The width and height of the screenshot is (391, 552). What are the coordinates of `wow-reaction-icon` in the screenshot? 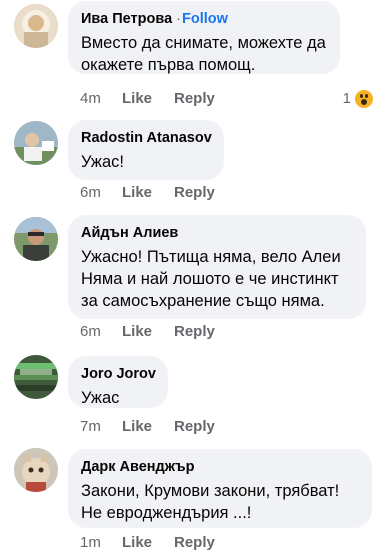 It's located at (364, 99).